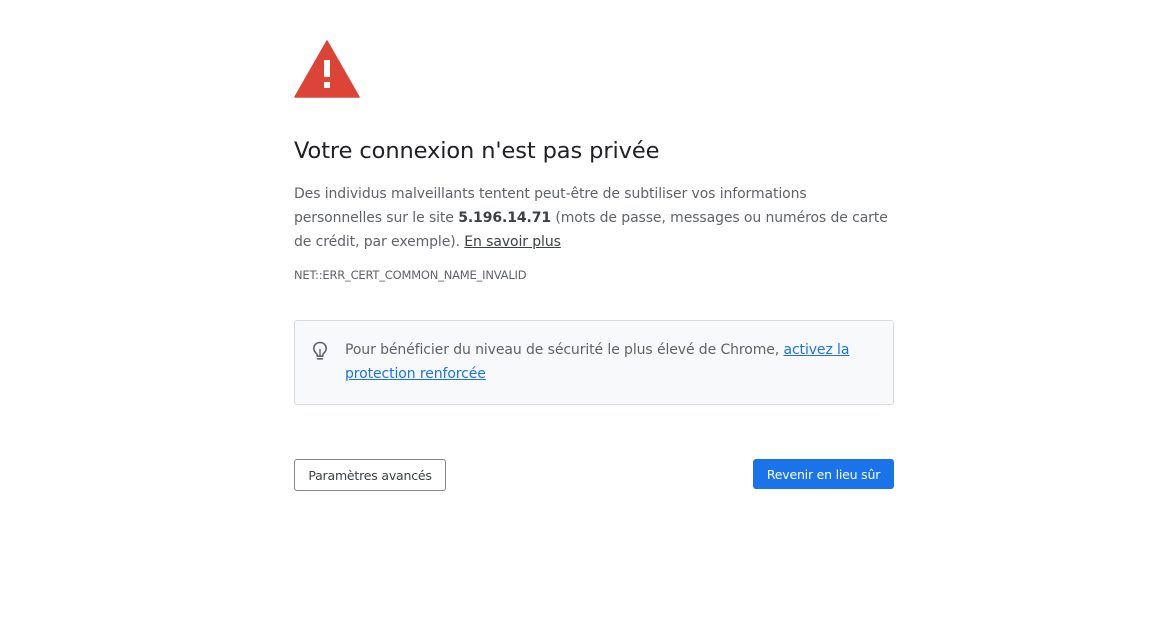 The height and width of the screenshot is (635, 1160). What do you see at coordinates (477, 151) in the screenshot?
I see `page-title: Votre connexion n'est pas privée` at bounding box center [477, 151].